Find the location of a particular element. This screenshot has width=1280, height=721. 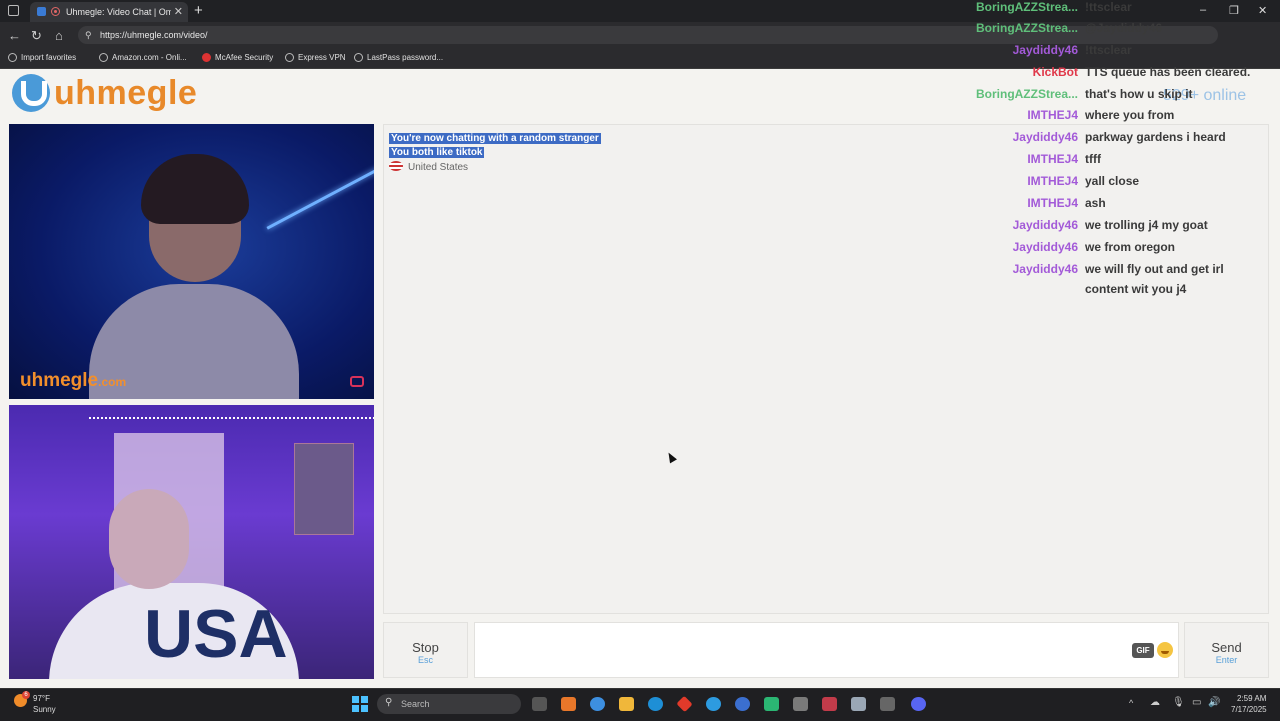

us-flag-icon is located at coordinates (396, 166).